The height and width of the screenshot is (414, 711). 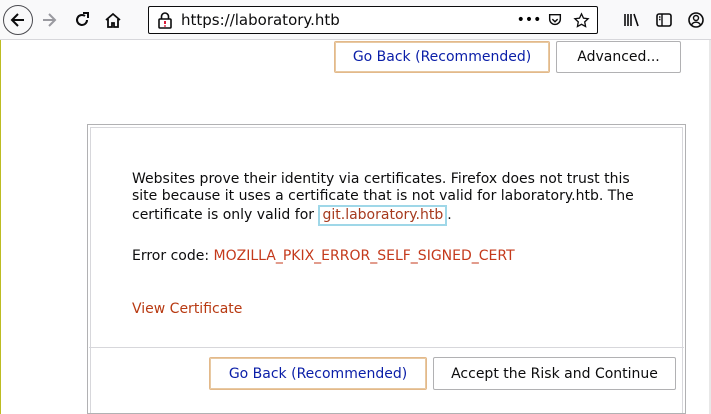 I want to click on reload-icon, so click(x=82, y=19).